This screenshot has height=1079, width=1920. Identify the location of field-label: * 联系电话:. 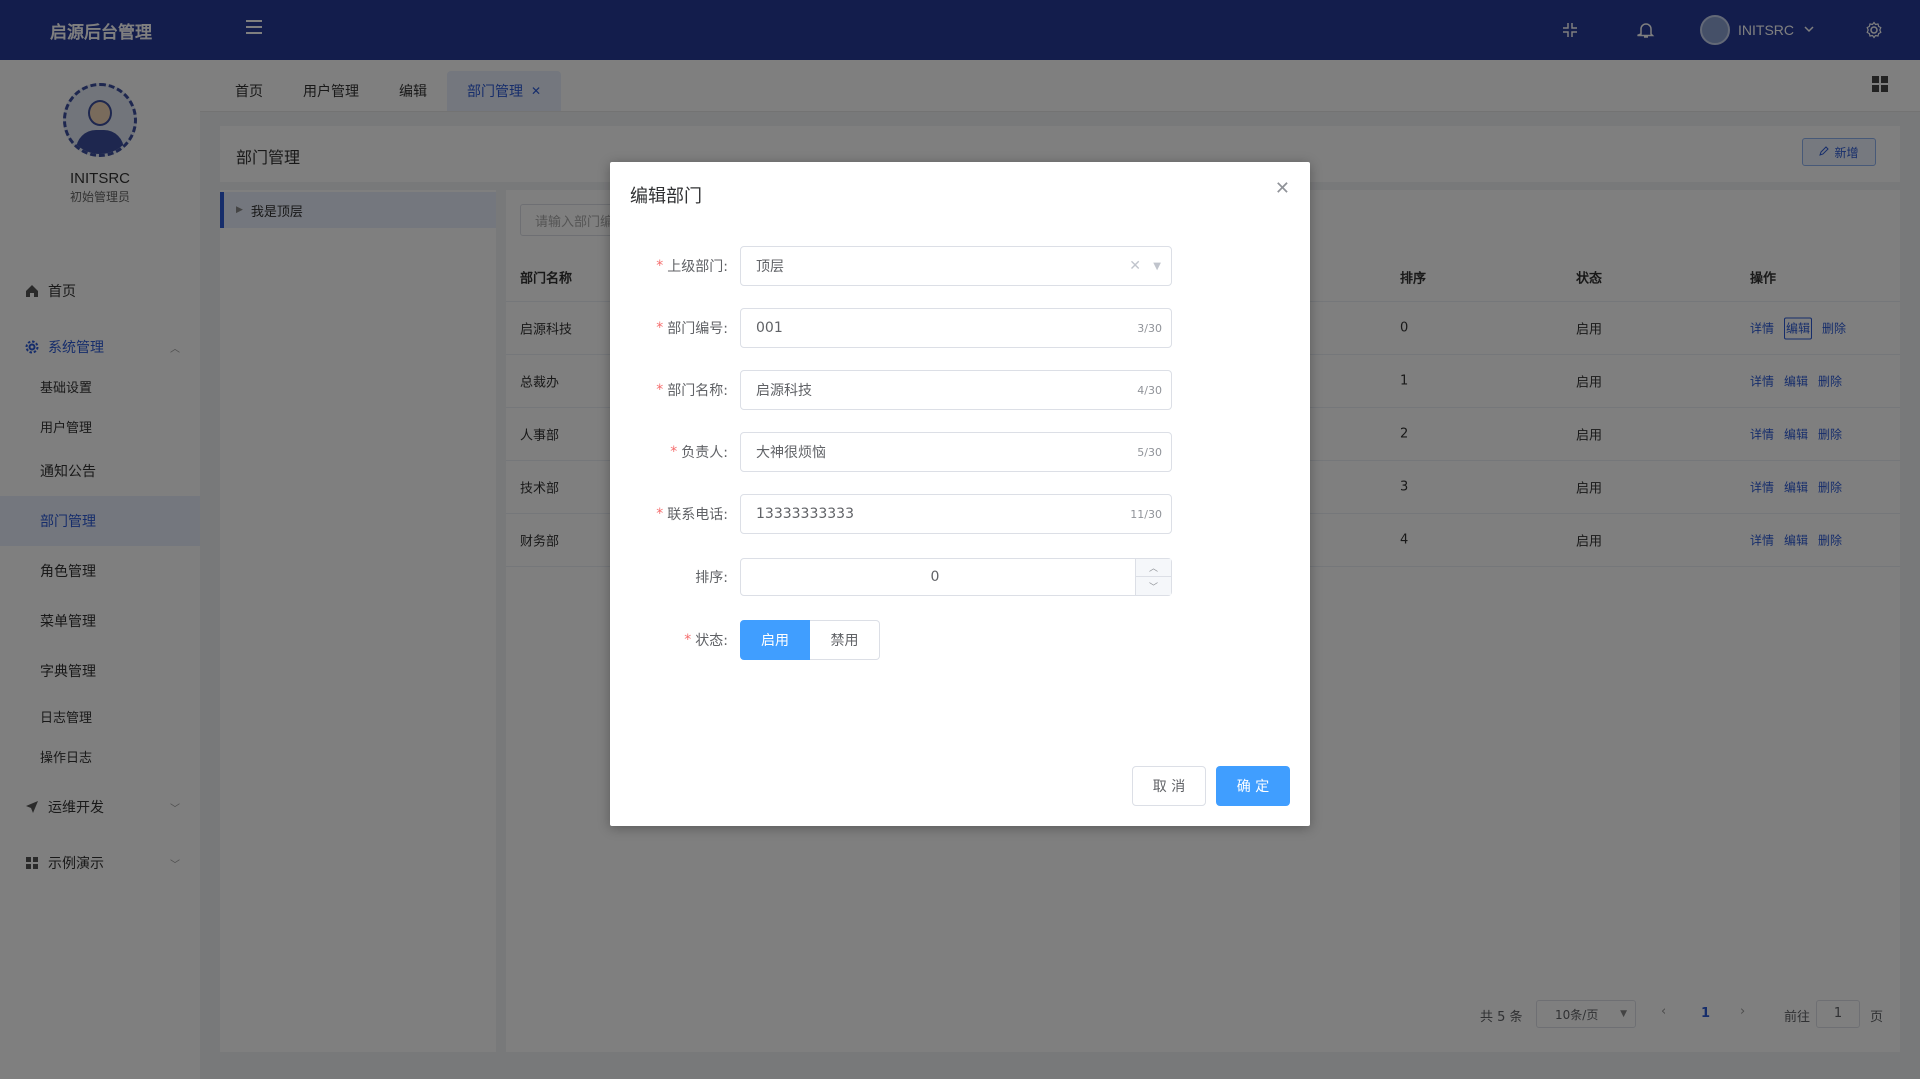
(692, 514).